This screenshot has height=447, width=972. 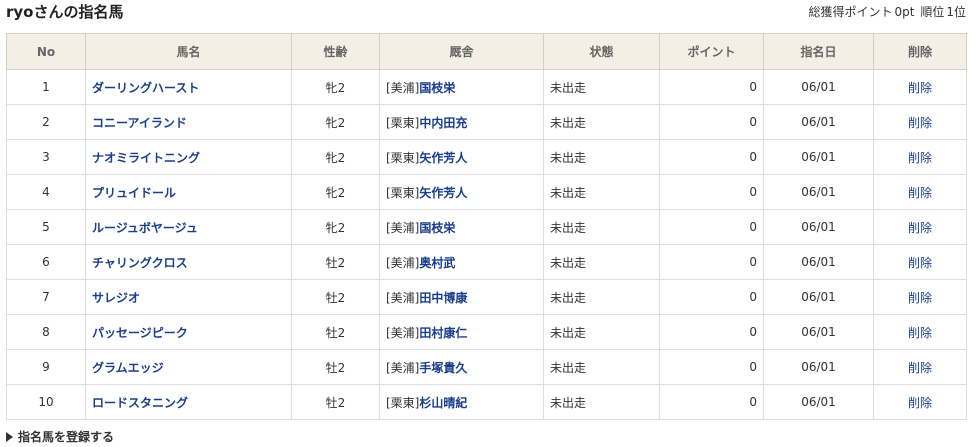 I want to click on total-points-label: 総獲得ポイント, so click(x=850, y=12).